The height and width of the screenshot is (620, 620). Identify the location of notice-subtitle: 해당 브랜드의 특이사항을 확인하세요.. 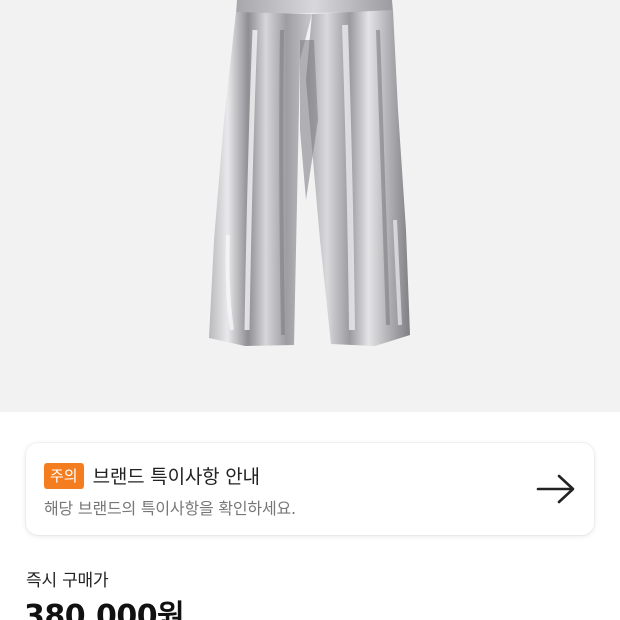
(170, 508).